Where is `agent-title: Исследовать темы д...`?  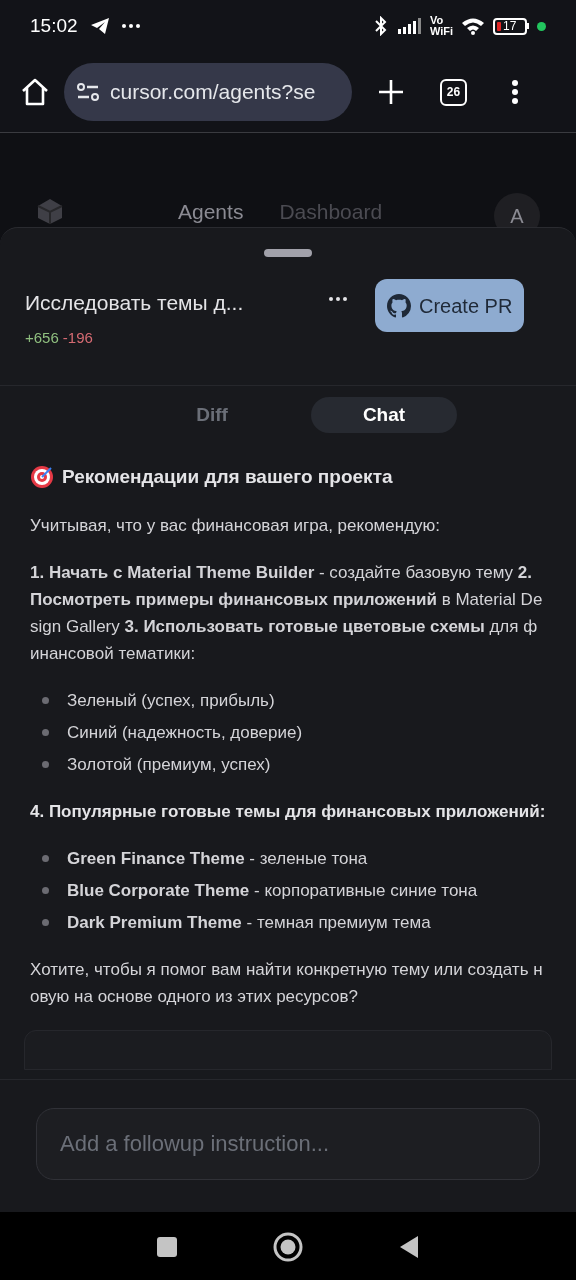 agent-title: Исследовать темы д... is located at coordinates (135, 303).